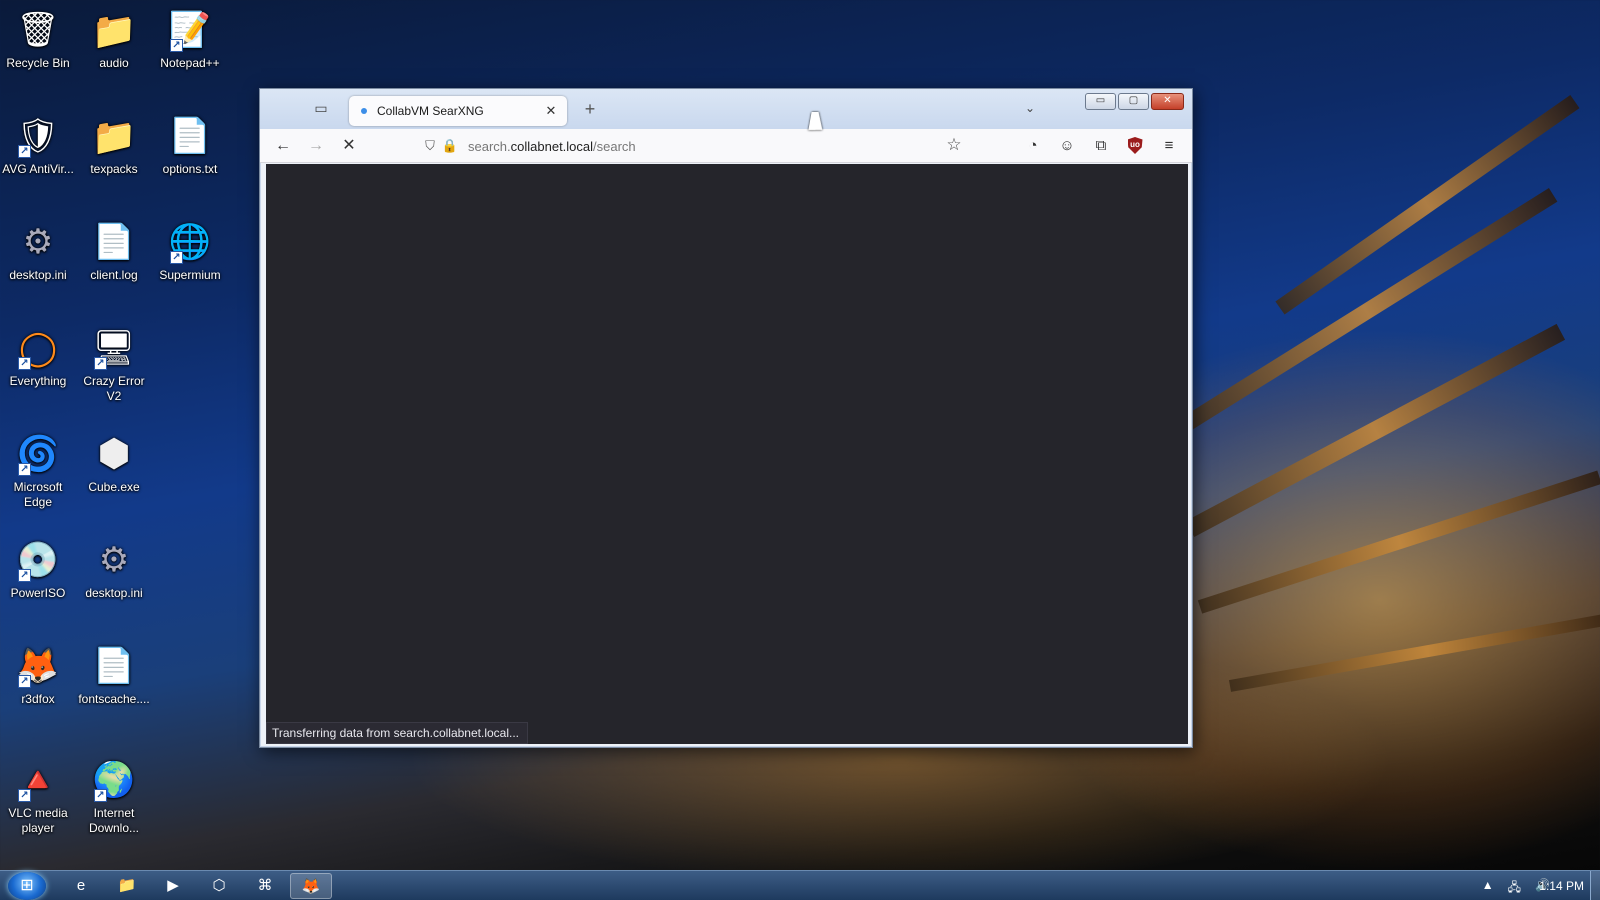 Image resolution: width=1600 pixels, height=900 pixels. I want to click on tab-title: CollabVM SearXNG, so click(430, 111).